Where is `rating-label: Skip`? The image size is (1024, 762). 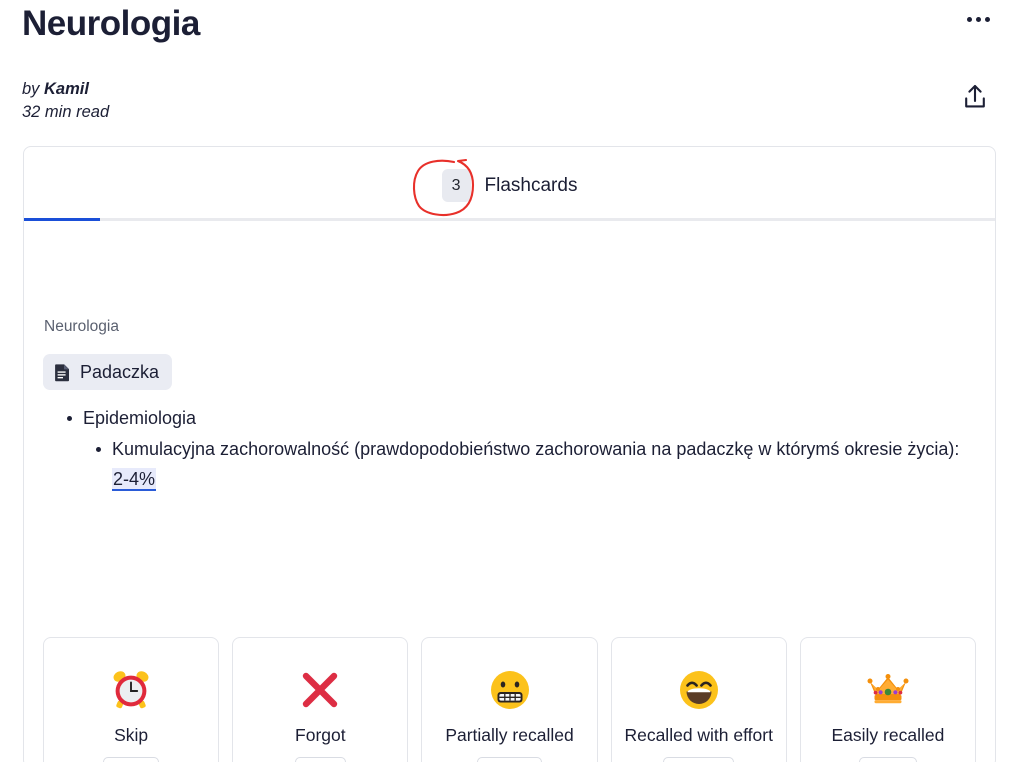 rating-label: Skip is located at coordinates (131, 735).